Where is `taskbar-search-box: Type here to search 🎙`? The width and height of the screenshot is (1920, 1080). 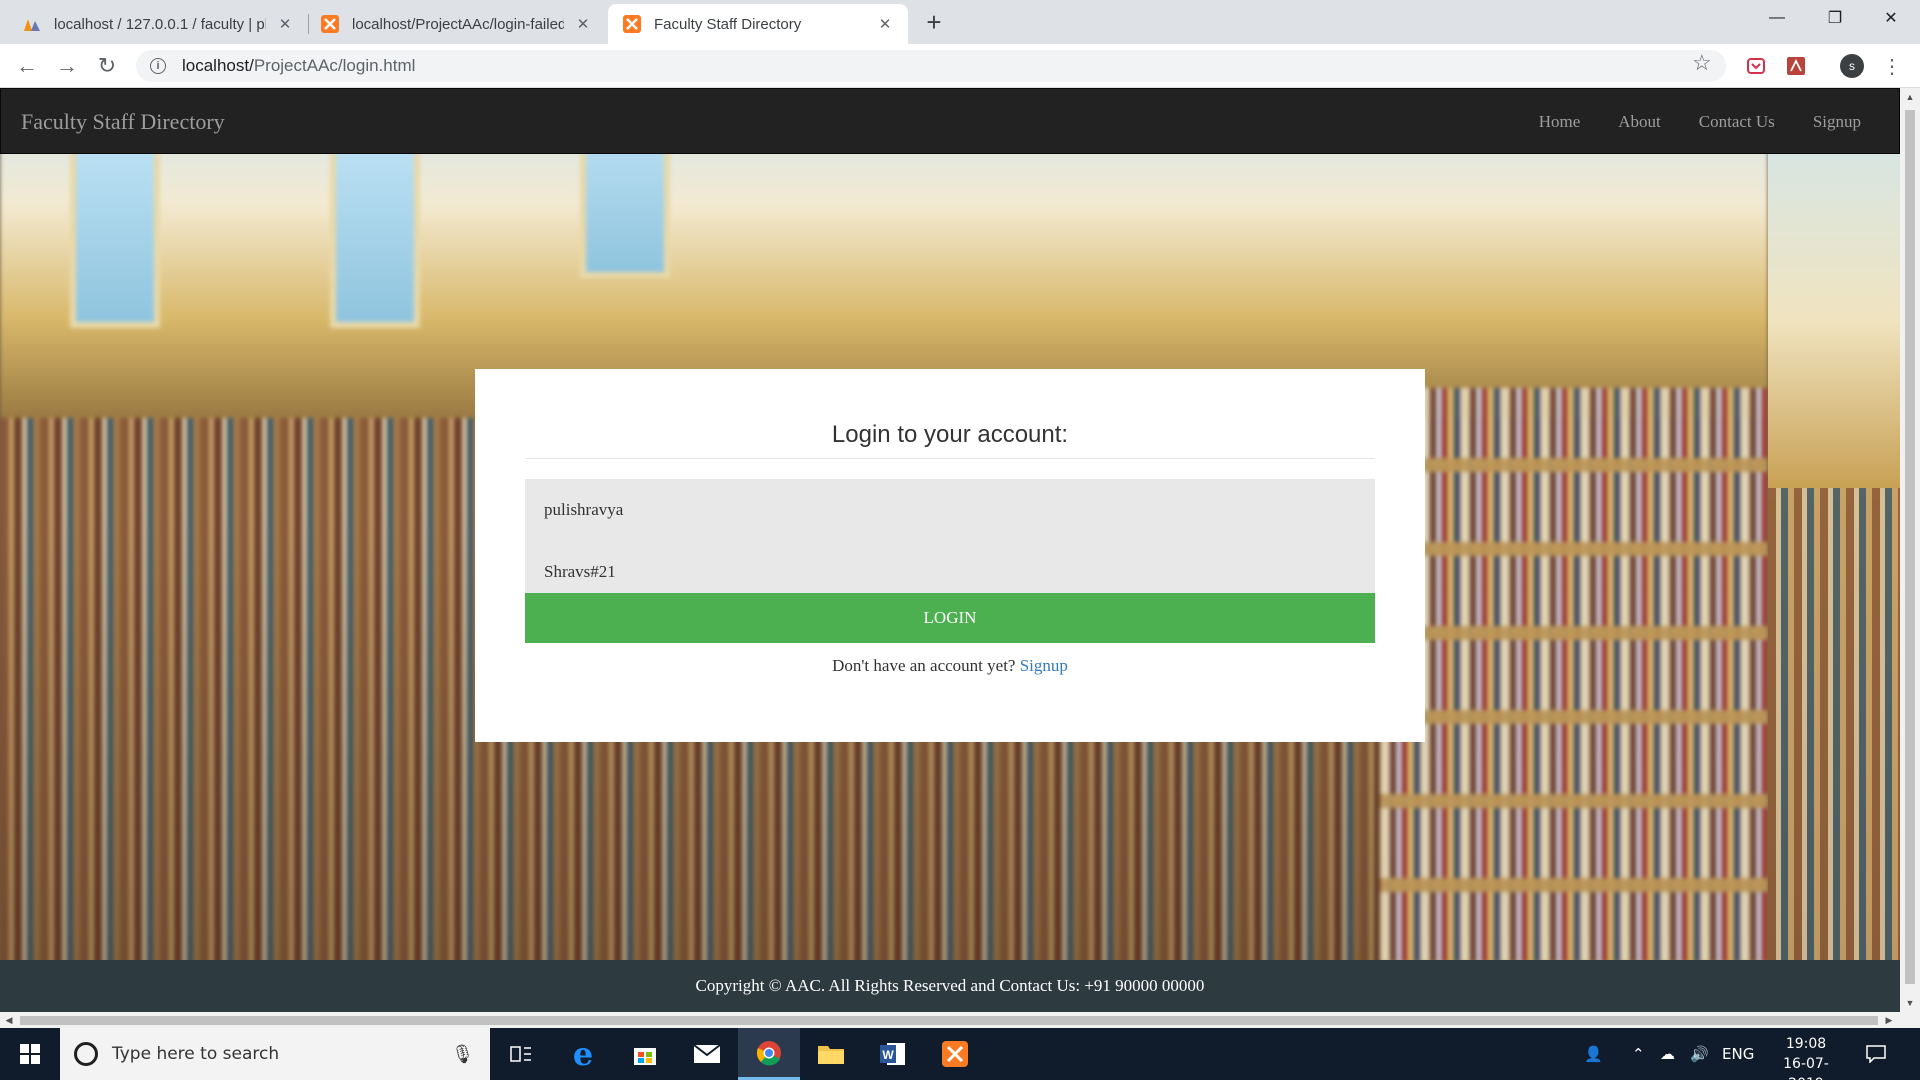 taskbar-search-box: Type here to search 🎙 is located at coordinates (275, 1054).